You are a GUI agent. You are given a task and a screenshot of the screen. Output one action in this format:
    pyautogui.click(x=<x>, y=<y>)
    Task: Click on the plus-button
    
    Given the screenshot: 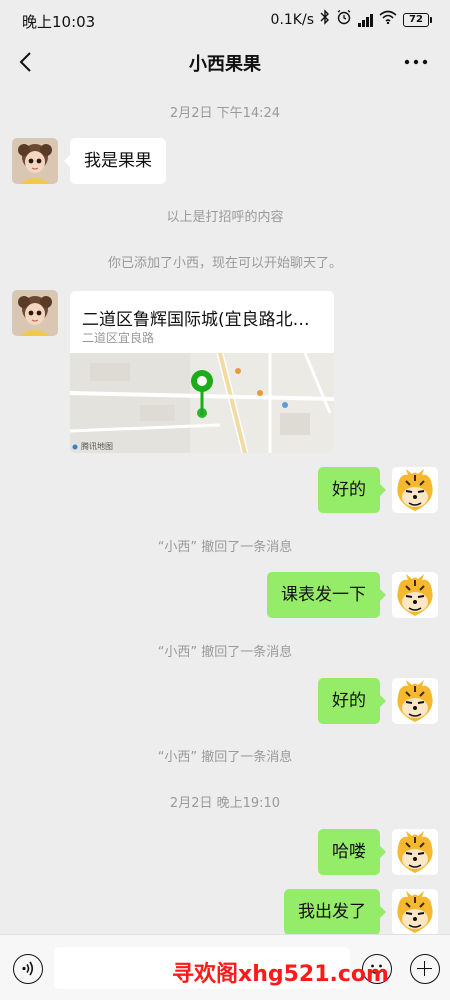 What is the action you would take?
    pyautogui.click(x=425, y=969)
    